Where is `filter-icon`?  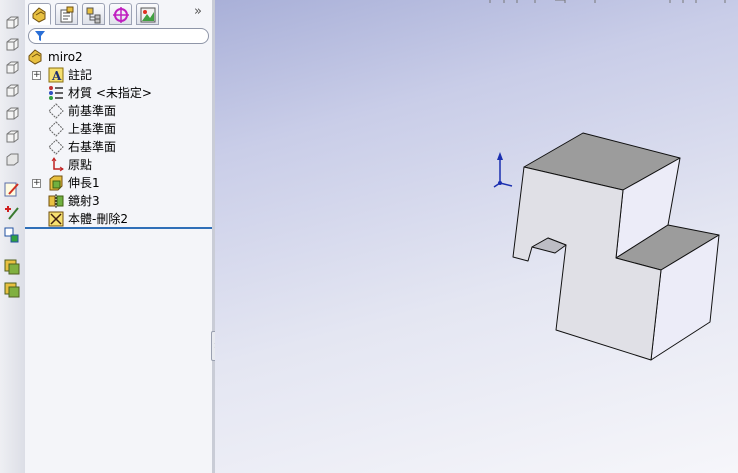 filter-icon is located at coordinates (40, 36).